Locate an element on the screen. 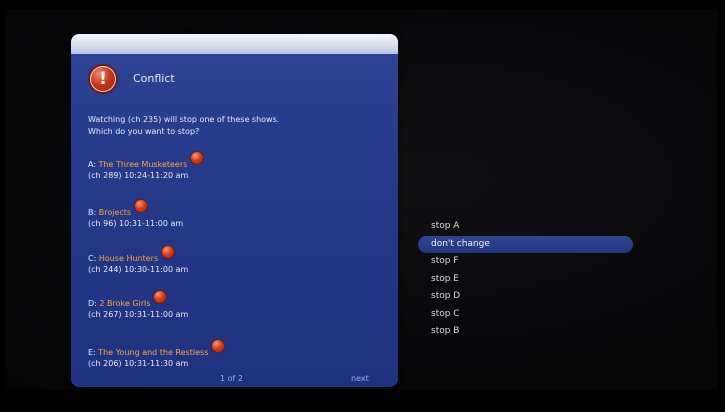 The height and width of the screenshot is (412, 725). menu-item-stop-a: stop A is located at coordinates (525, 227).